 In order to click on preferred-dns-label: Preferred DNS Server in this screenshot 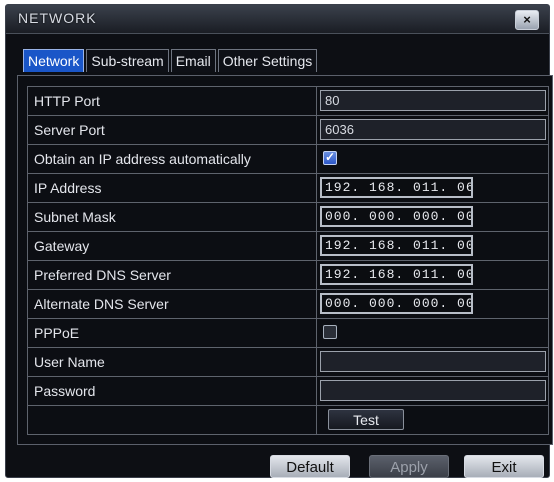, I will do `click(102, 275)`.